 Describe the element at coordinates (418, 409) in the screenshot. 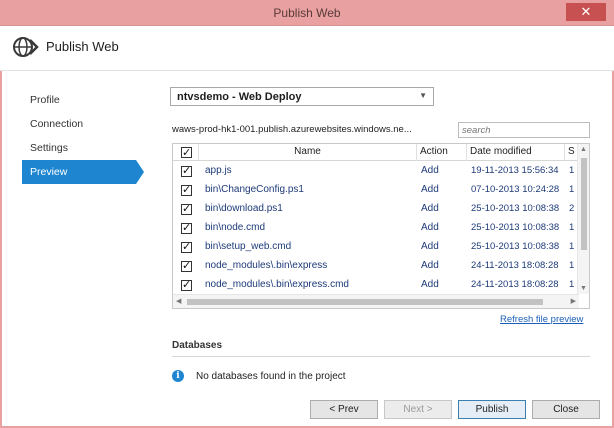

I see `next-button: Next >` at that location.